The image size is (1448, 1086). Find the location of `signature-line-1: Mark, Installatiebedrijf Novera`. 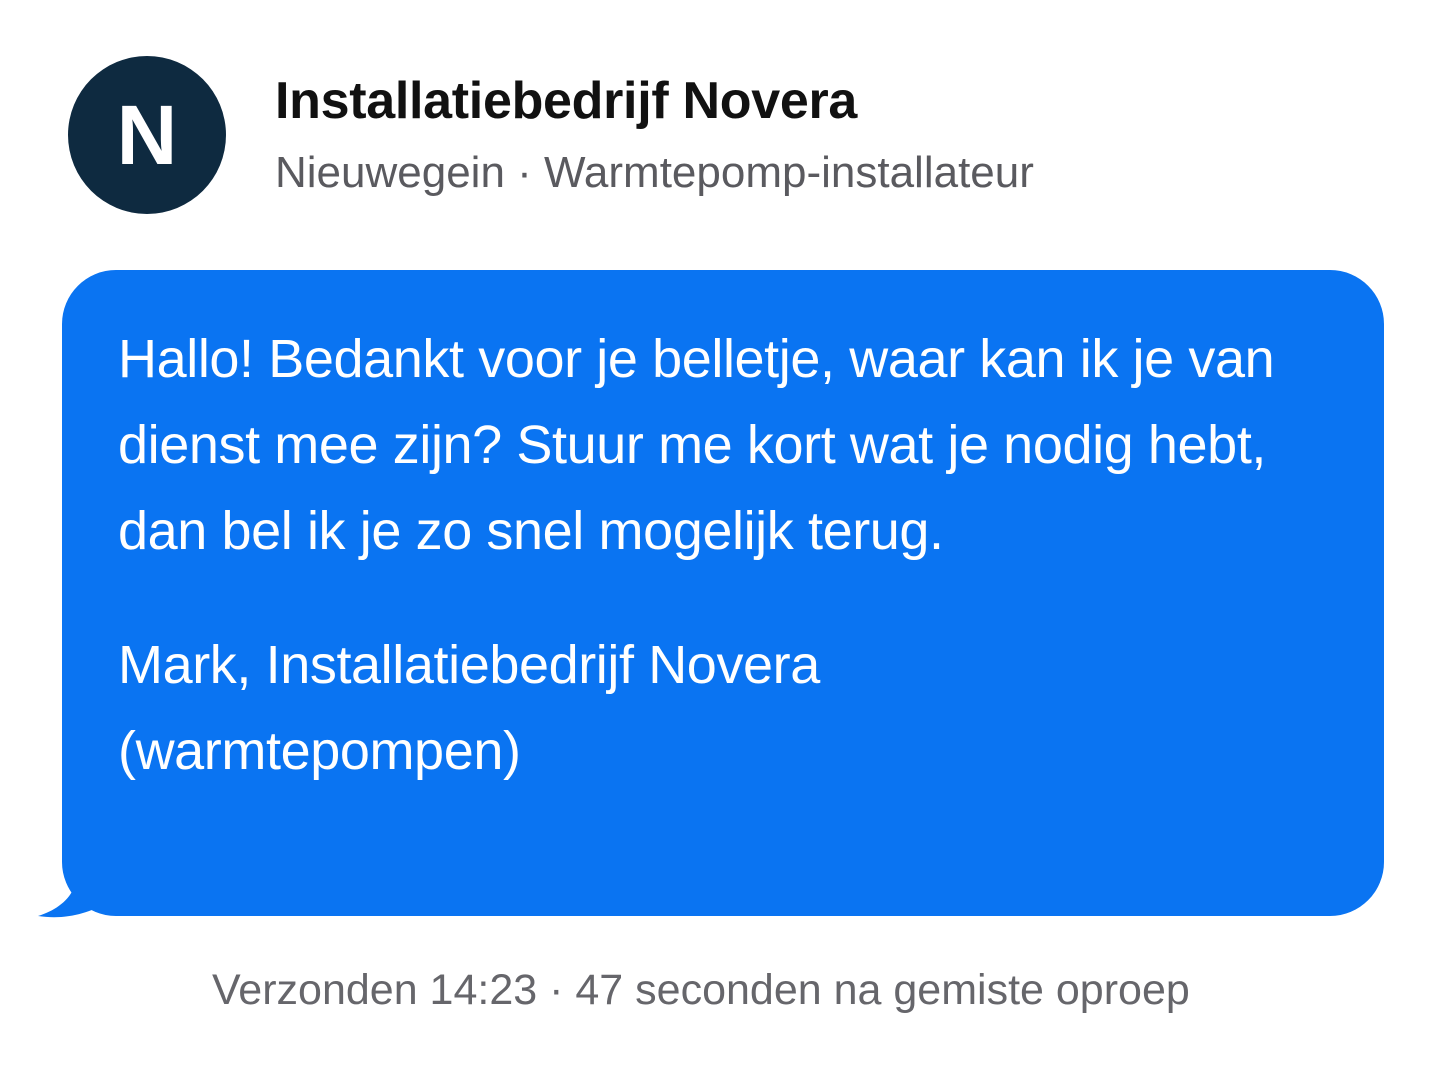

signature-line-1: Mark, Installatiebedrijf Novera is located at coordinates (469, 665).